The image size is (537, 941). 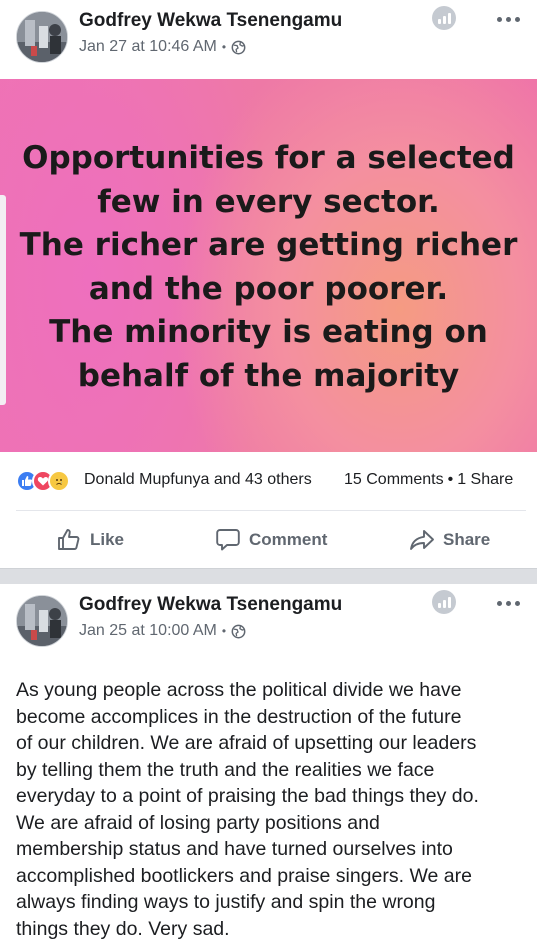 What do you see at coordinates (394, 479) in the screenshot?
I see `comments-count: 15 Comments` at bounding box center [394, 479].